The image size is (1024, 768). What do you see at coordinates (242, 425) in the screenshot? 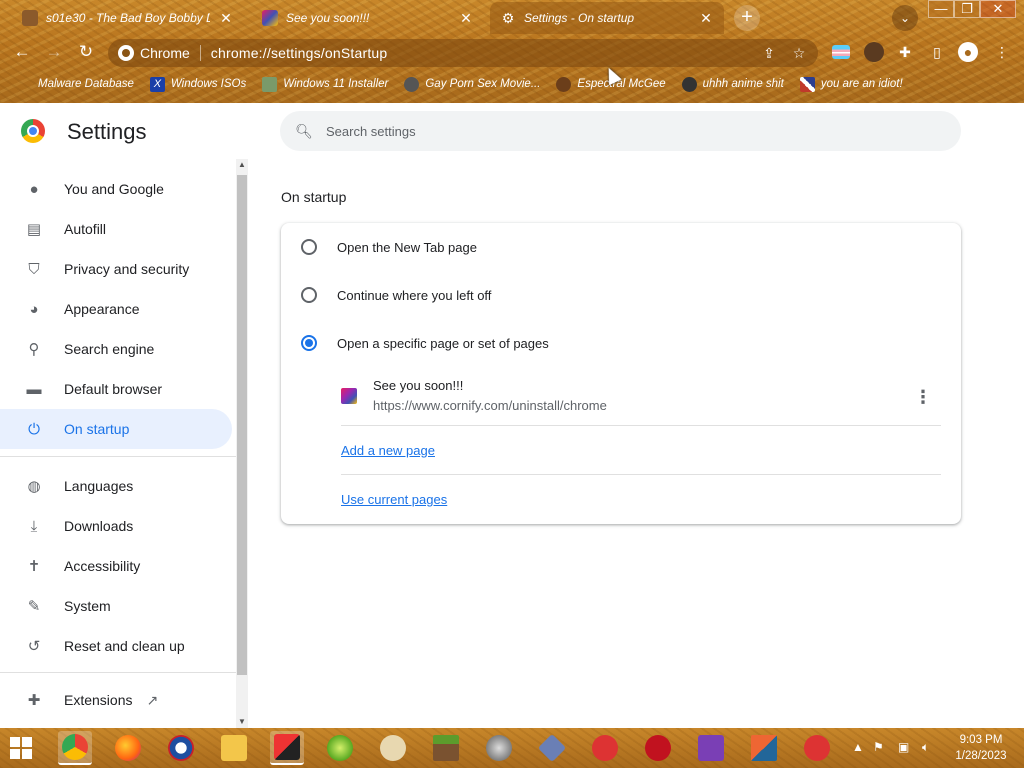
I see `scrollbar-thumb` at bounding box center [242, 425].